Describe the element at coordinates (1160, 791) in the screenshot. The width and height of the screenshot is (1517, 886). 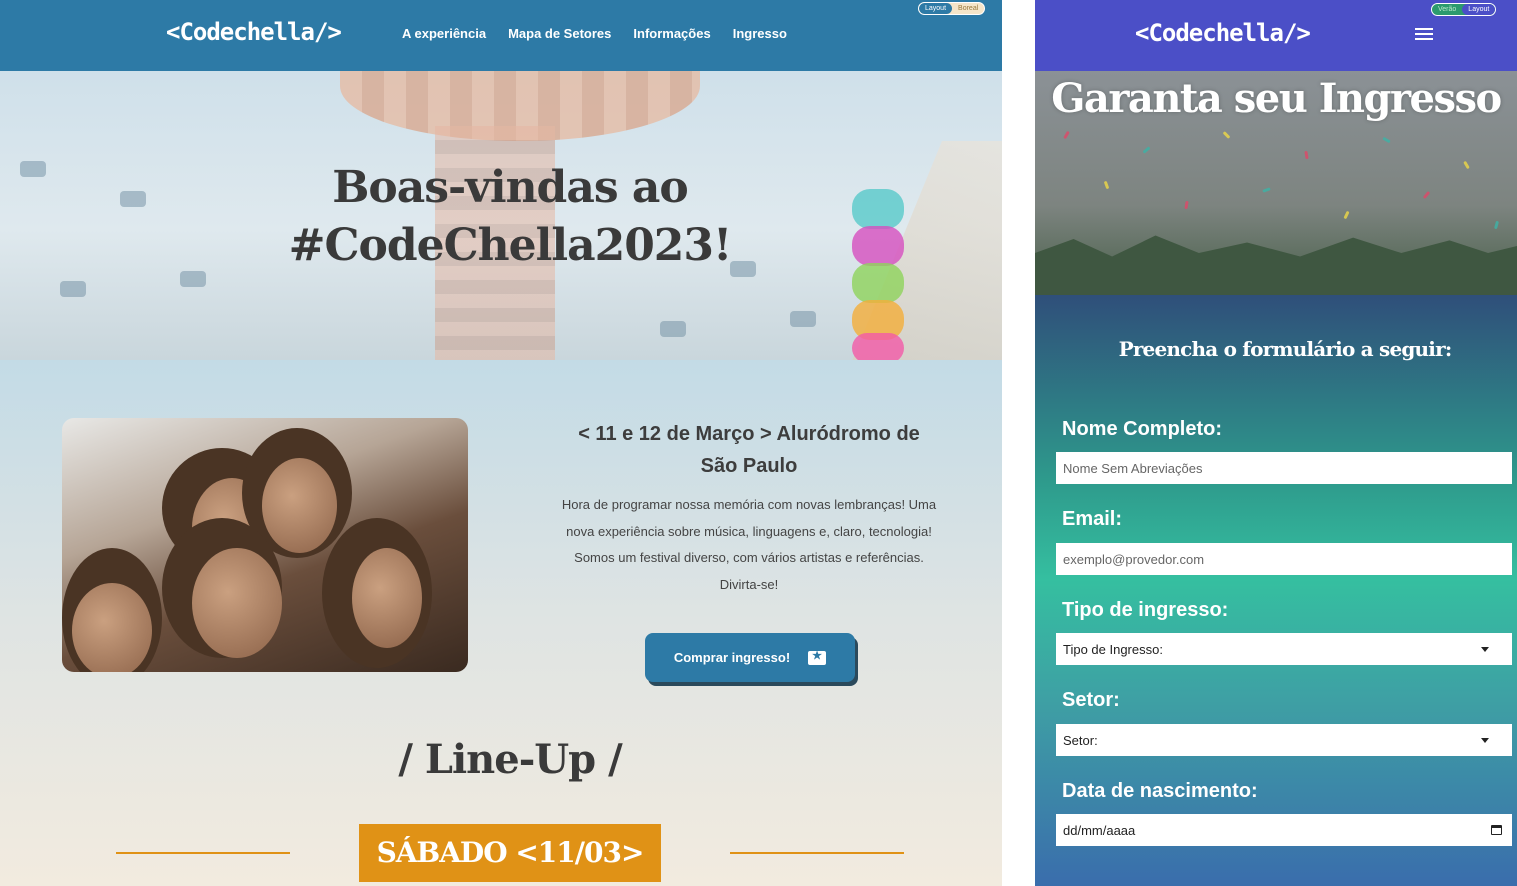
I see `birthdate-label: Data de nascimento:` at that location.